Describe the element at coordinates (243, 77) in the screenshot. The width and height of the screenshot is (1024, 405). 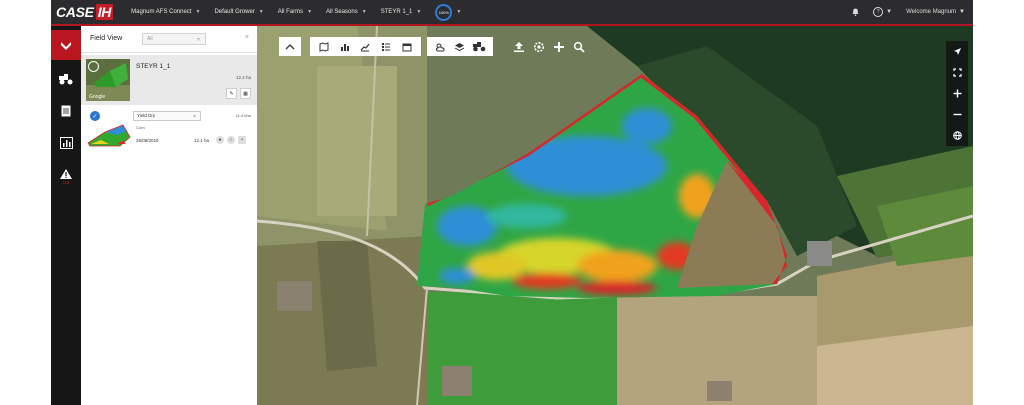
I see `field-area: 12.2 ha` at that location.